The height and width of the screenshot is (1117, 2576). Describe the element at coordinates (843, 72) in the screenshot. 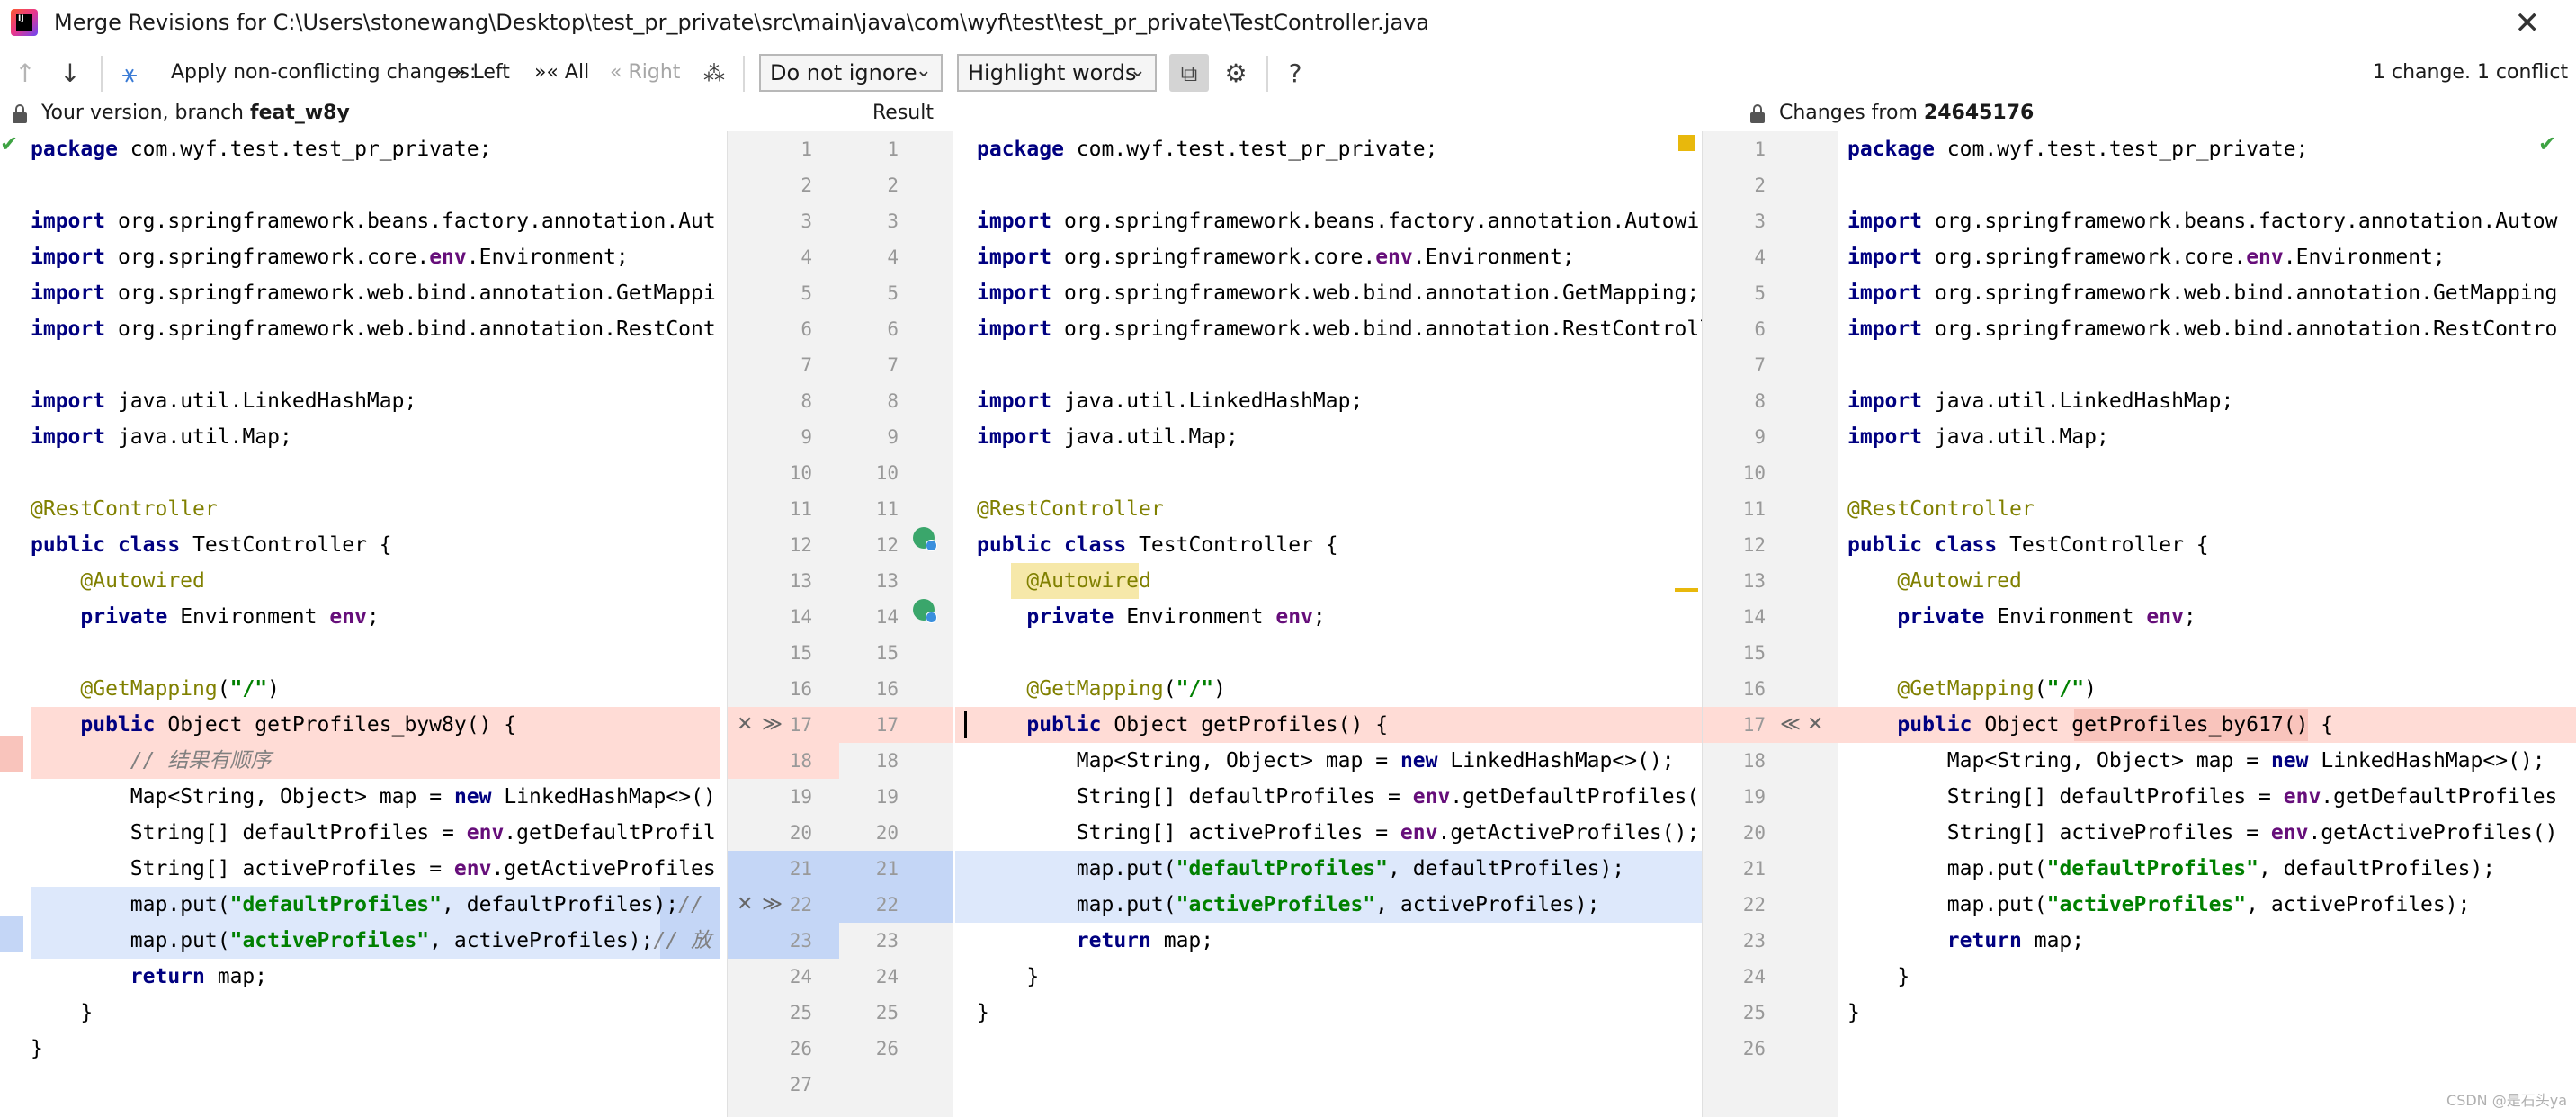

I see `ignore-select-value: Do not ignore` at that location.